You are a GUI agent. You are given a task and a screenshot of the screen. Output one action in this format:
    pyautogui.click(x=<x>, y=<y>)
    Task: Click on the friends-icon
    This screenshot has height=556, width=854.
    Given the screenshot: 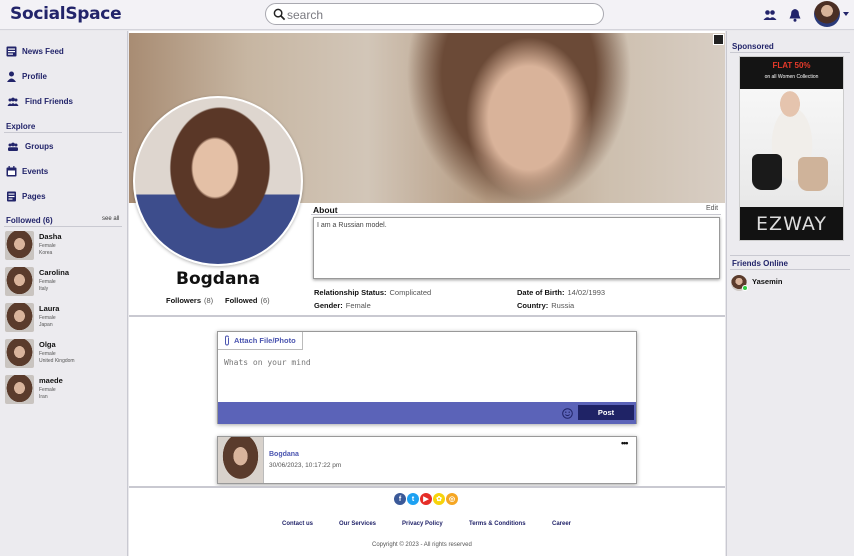 What is the action you would take?
    pyautogui.click(x=13, y=101)
    